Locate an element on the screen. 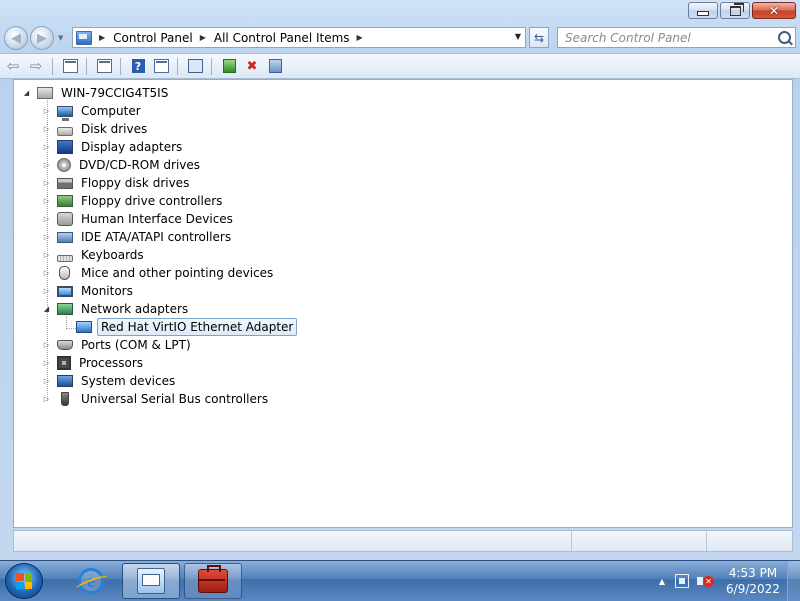 The height and width of the screenshot is (601, 800). forward-button: ▶ is located at coordinates (42, 38).